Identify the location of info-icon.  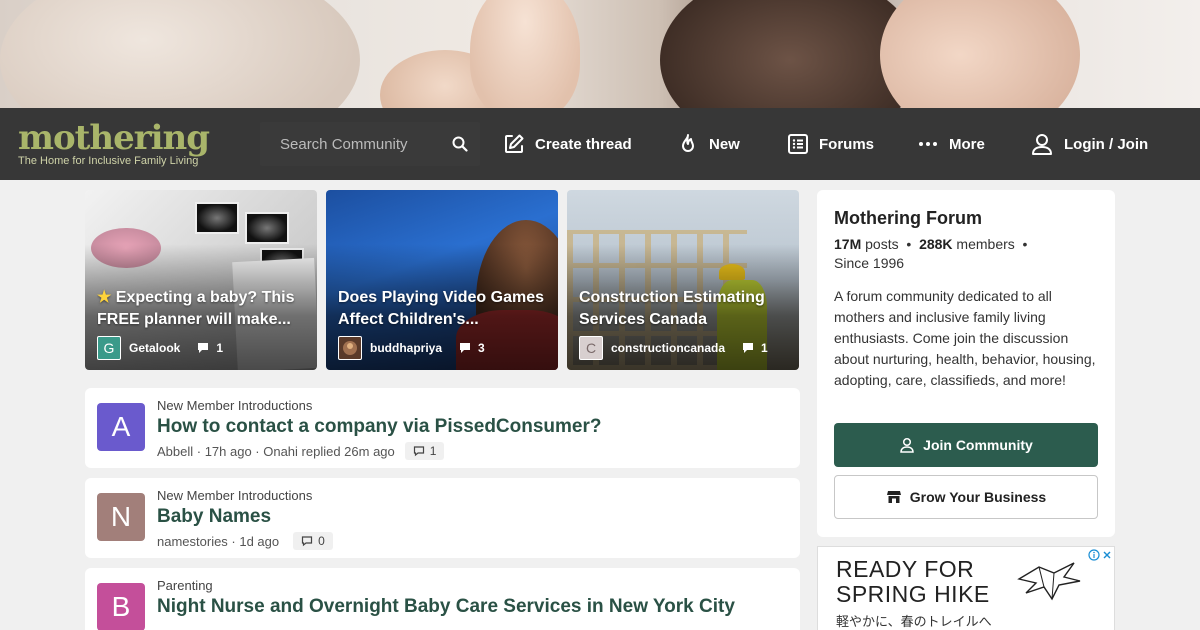
(1094, 555).